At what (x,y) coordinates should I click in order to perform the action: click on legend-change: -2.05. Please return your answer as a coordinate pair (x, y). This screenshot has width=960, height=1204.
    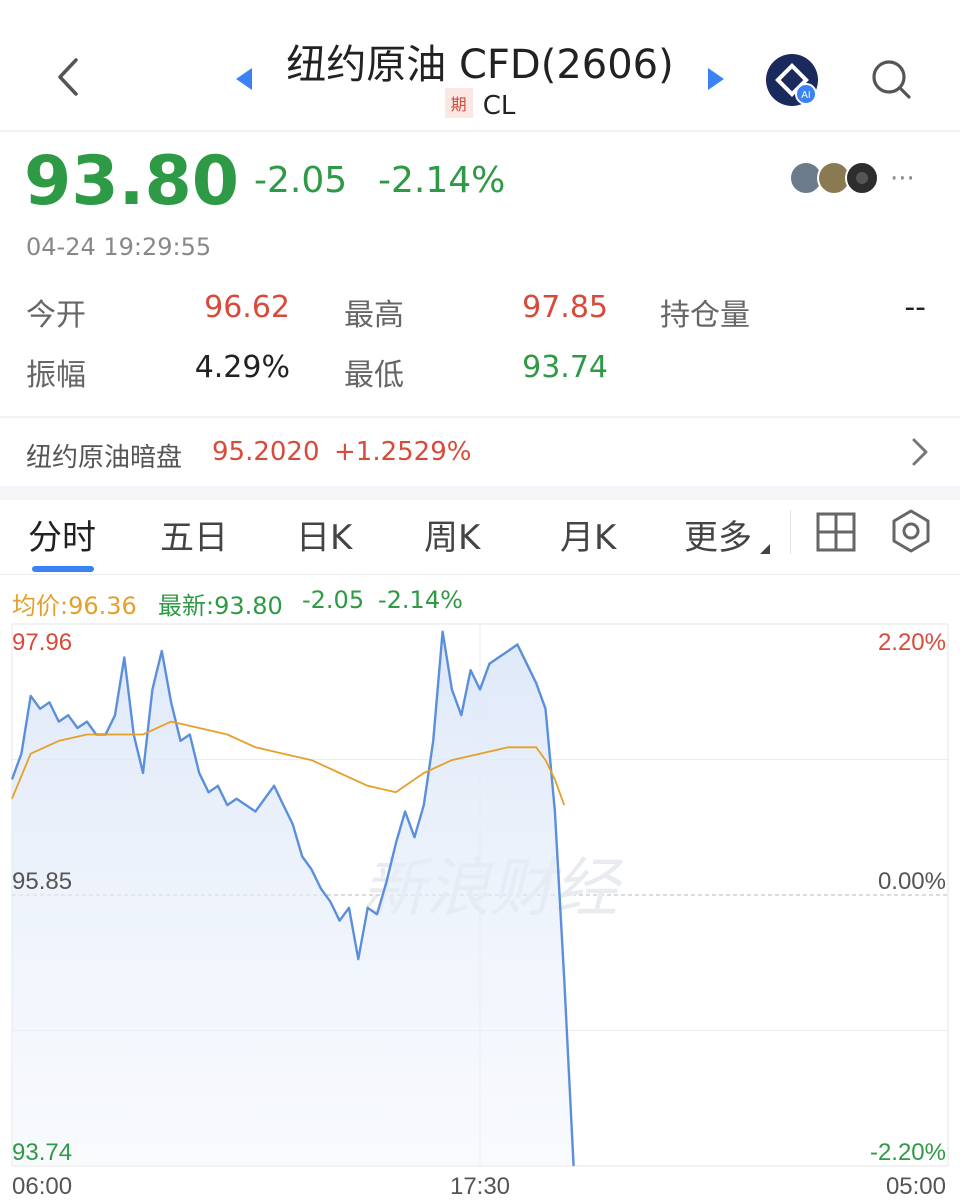
    Looking at the image, I should click on (333, 600).